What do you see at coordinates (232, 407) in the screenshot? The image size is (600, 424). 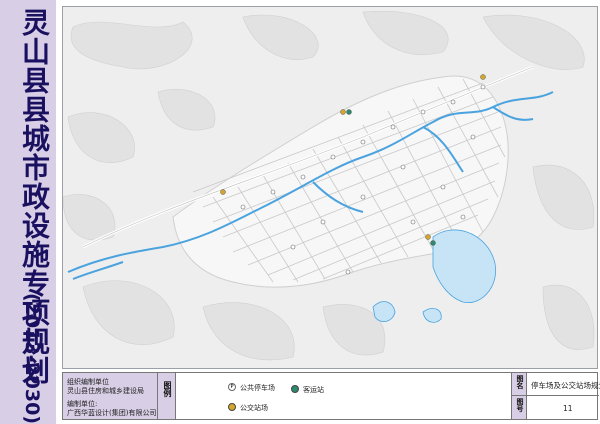 I see `bus-station-icon` at bounding box center [232, 407].